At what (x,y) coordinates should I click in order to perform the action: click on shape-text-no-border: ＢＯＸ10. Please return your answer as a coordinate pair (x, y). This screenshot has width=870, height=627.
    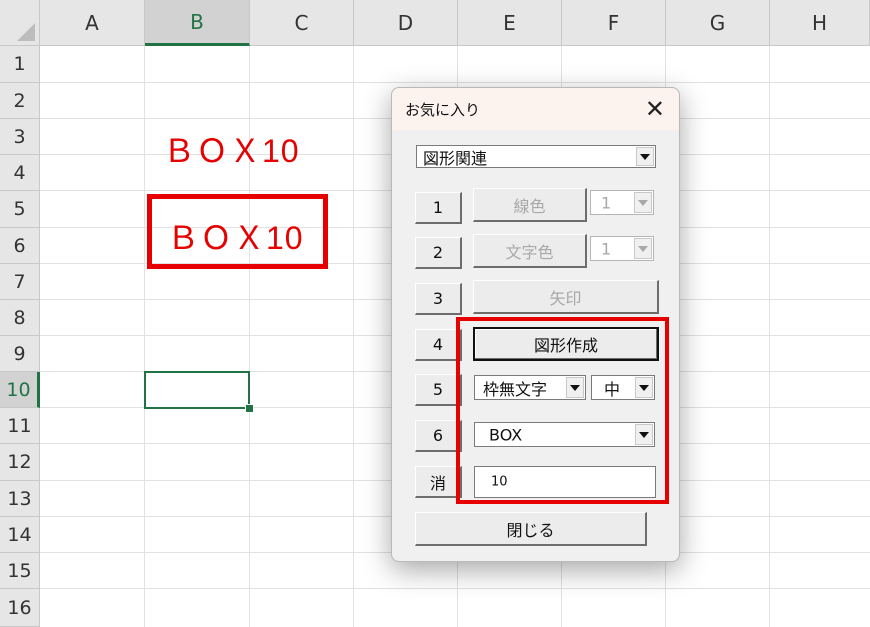
    Looking at the image, I should click on (231, 149).